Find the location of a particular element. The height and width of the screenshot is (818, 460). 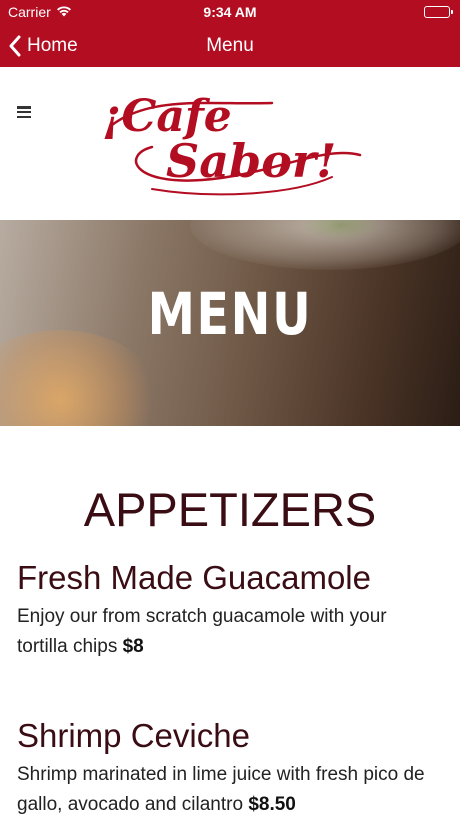

menu-item-price: $8.50 is located at coordinates (272, 804).